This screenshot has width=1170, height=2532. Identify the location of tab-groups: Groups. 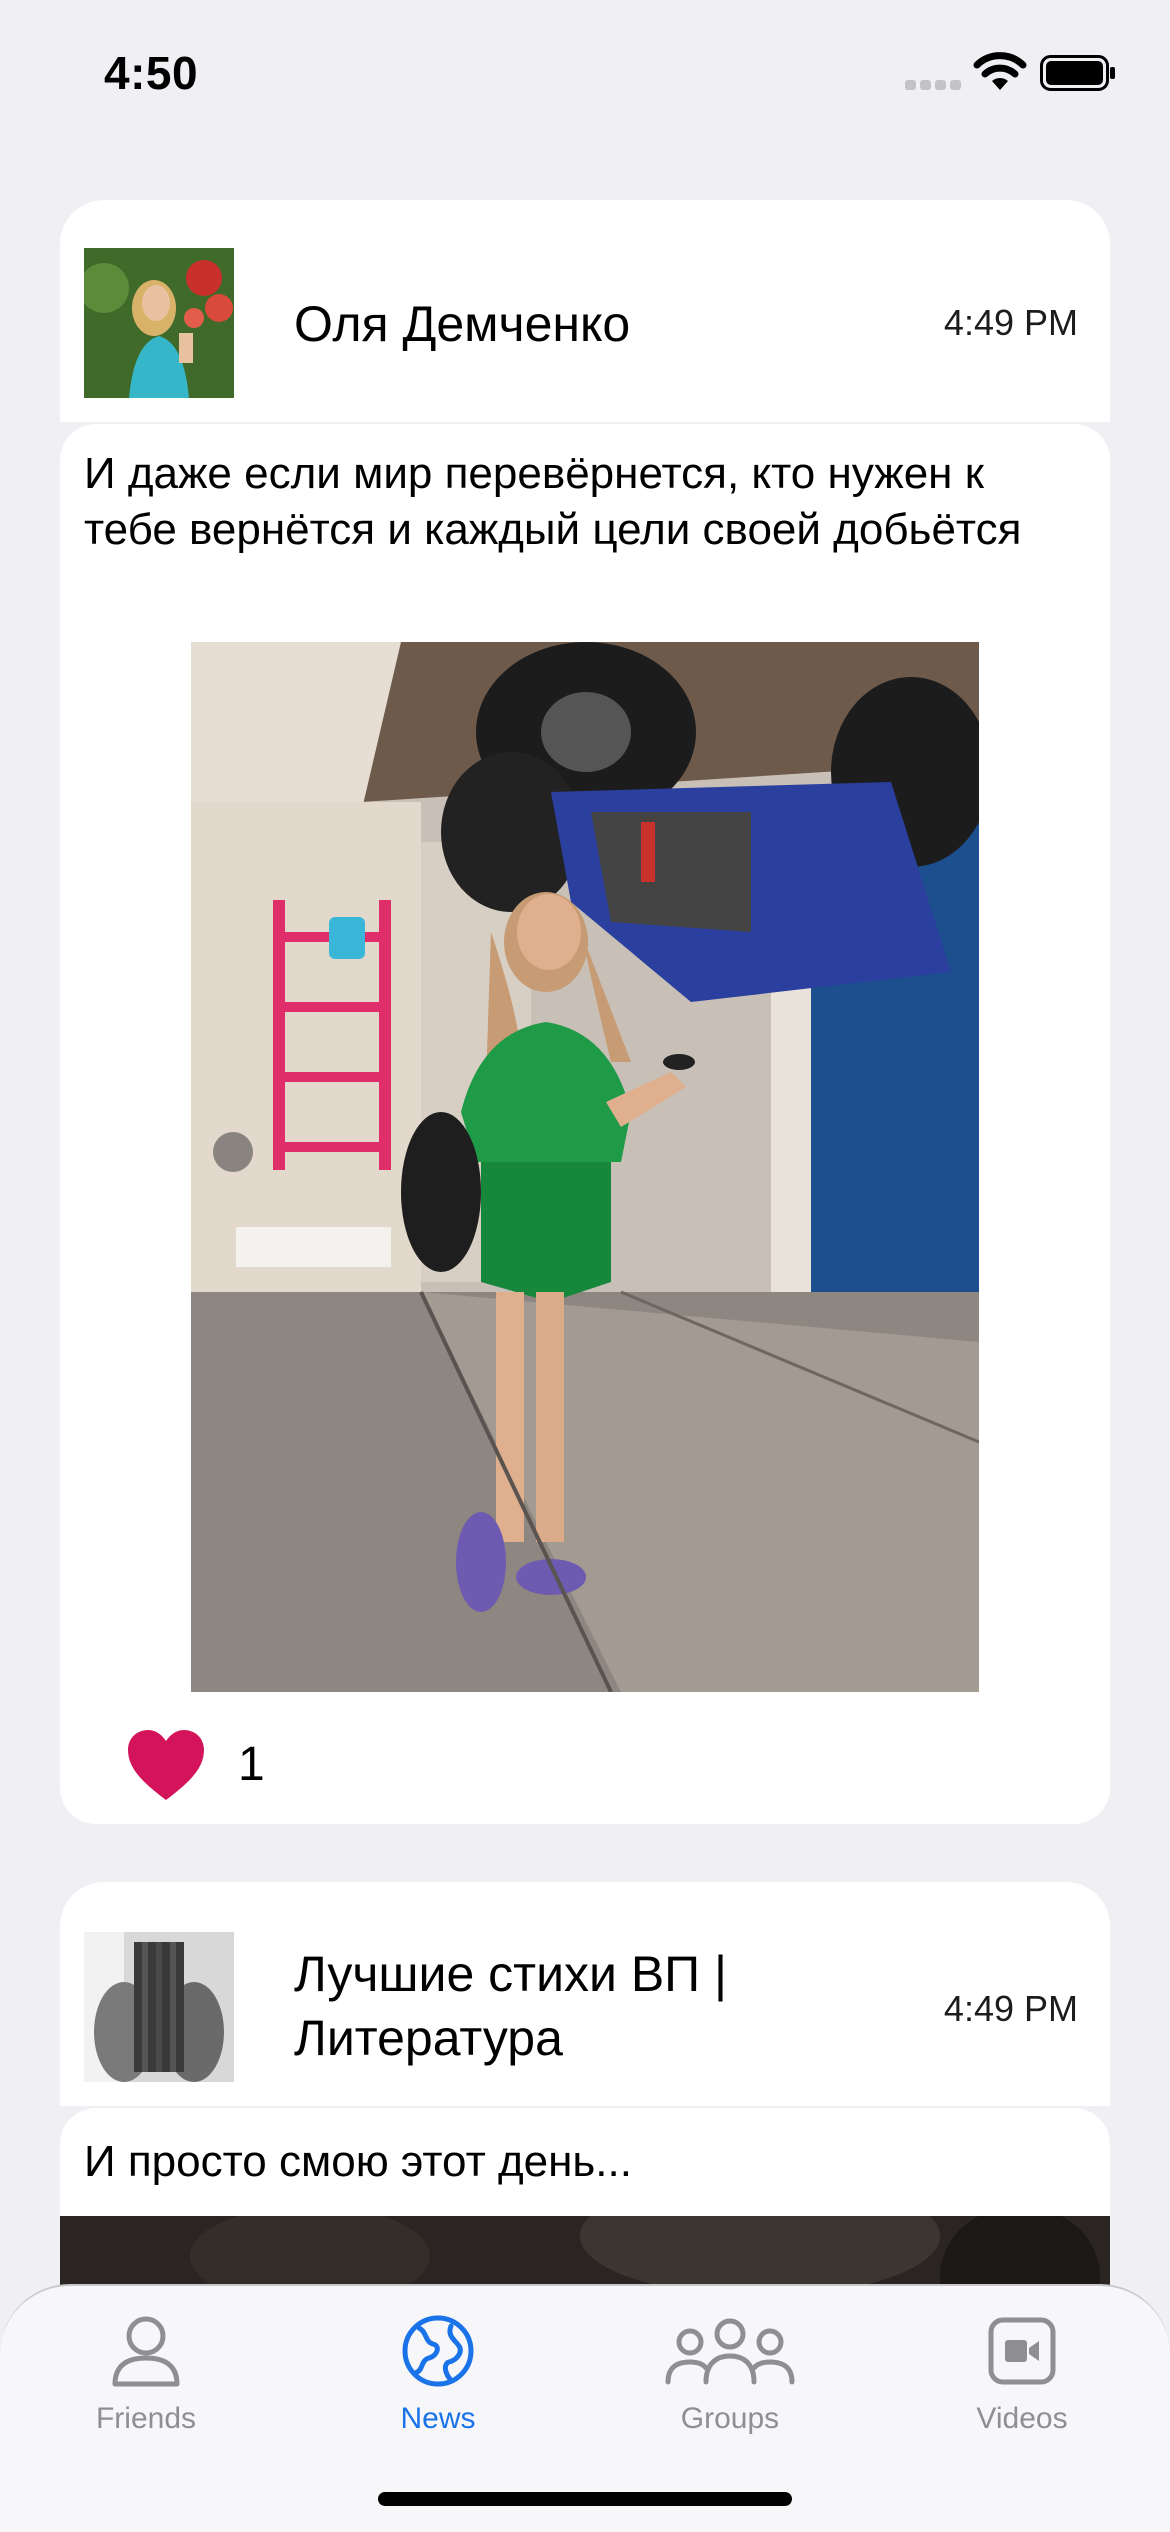
(730, 2386).